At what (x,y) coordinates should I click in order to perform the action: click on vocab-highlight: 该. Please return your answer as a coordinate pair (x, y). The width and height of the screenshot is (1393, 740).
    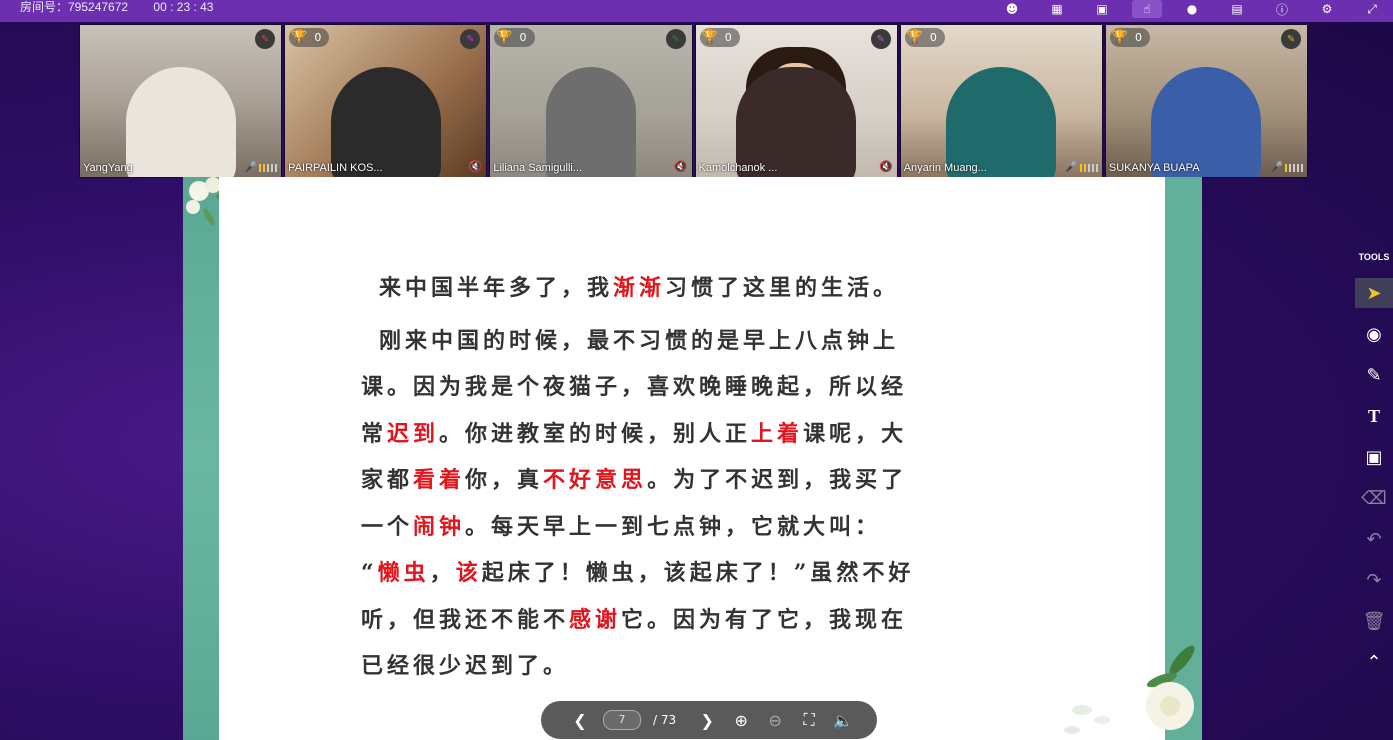
    Looking at the image, I should click on (468, 573).